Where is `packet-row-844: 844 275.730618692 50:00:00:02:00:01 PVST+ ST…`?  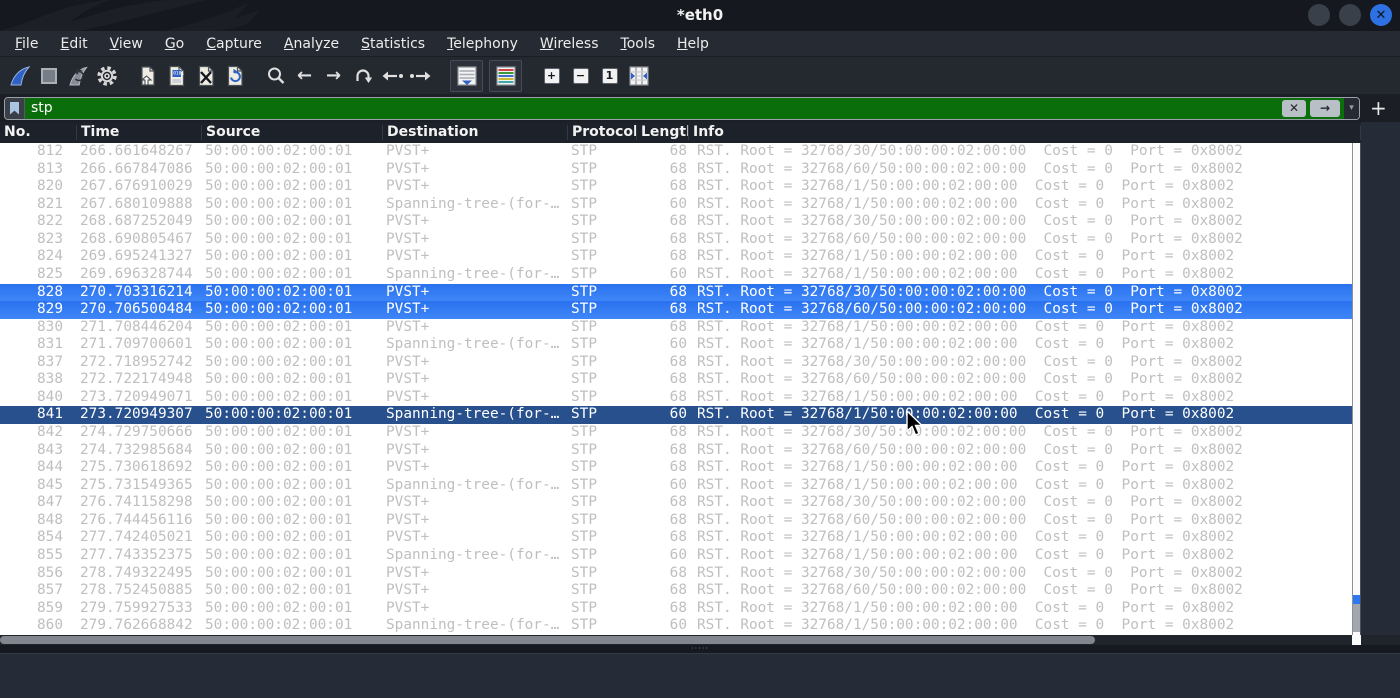 packet-row-844: 844 275.730618692 50:00:00:02:00:01 PVST+ ST… is located at coordinates (676, 468).